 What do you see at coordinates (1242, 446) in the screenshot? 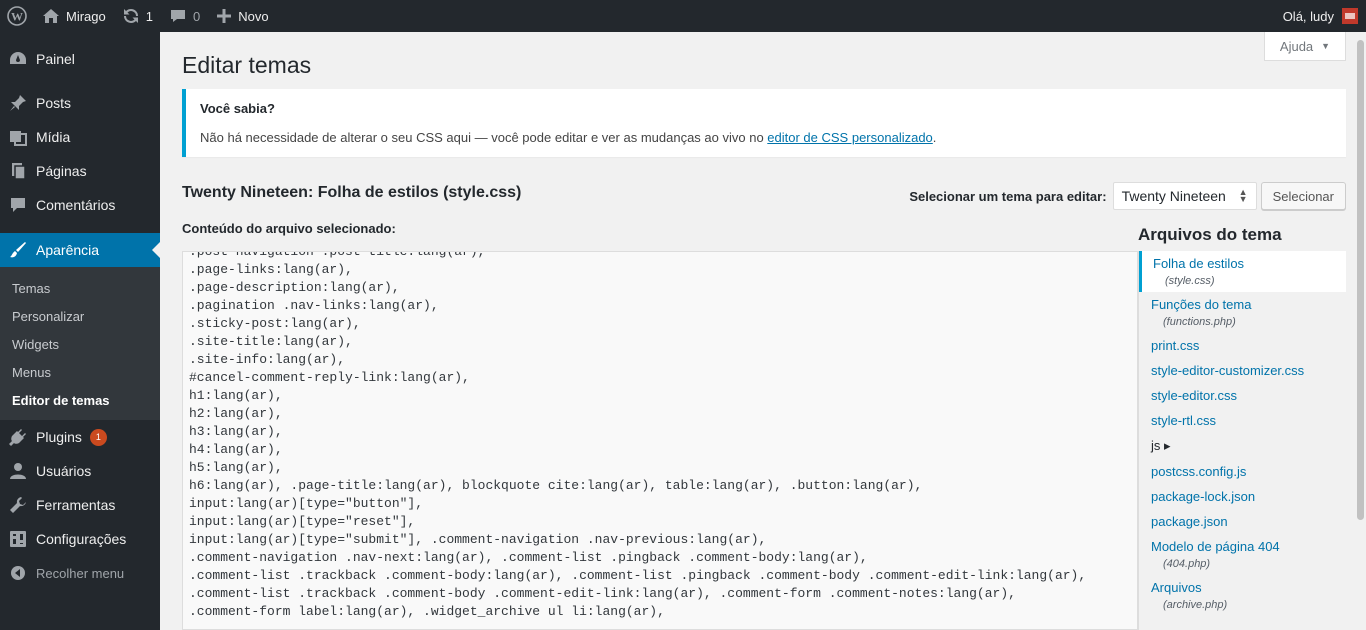
I see `theme-file-item: js ▸` at bounding box center [1242, 446].